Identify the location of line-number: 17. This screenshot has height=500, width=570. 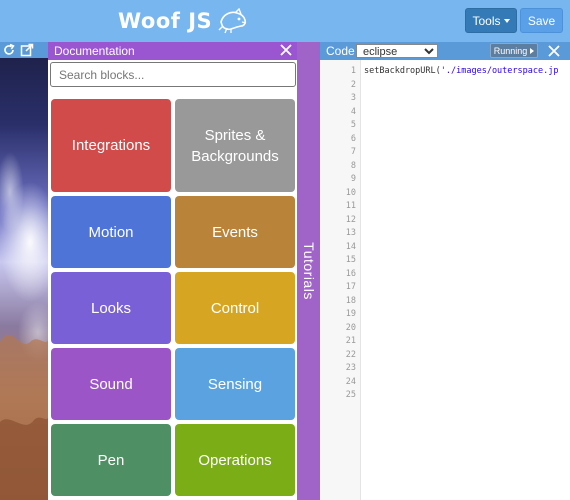
(350, 287).